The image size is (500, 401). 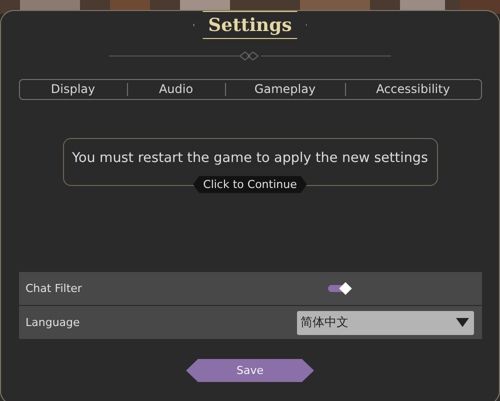 I want to click on tab: Display, so click(x=73, y=89).